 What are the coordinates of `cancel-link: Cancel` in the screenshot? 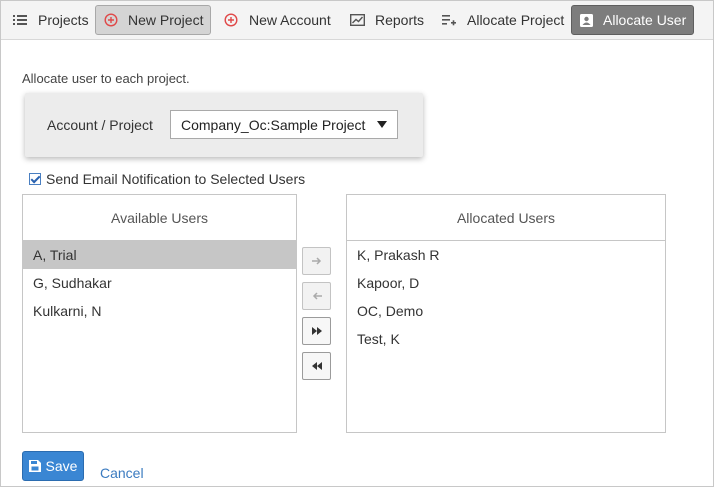 It's located at (122, 473).